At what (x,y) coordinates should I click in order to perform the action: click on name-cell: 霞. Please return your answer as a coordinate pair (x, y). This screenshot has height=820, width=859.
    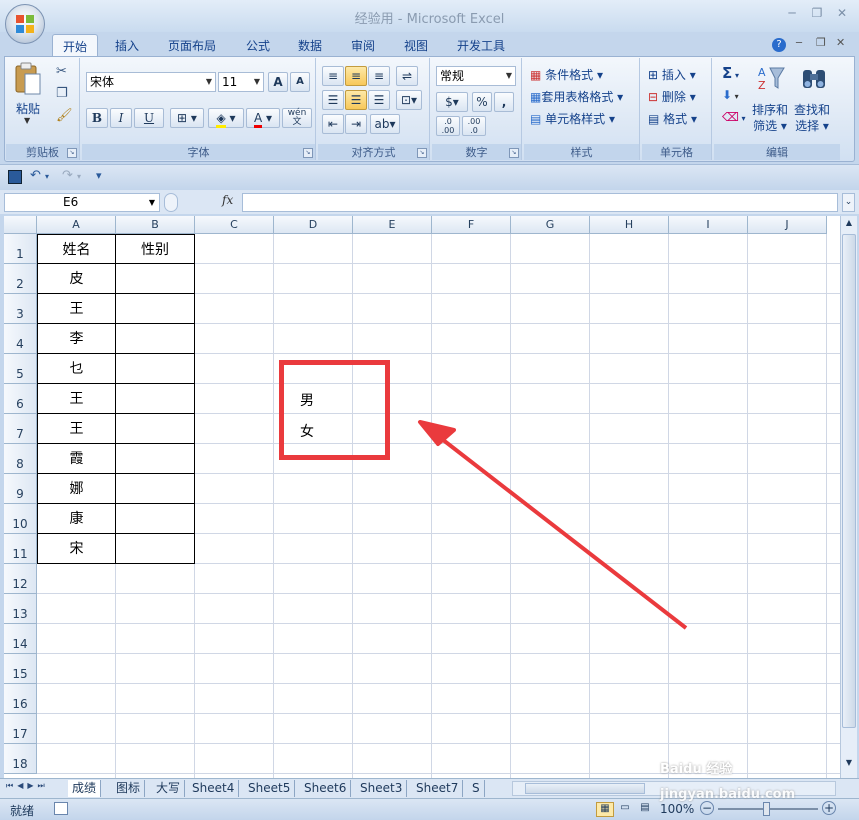
    Looking at the image, I should click on (76, 459).